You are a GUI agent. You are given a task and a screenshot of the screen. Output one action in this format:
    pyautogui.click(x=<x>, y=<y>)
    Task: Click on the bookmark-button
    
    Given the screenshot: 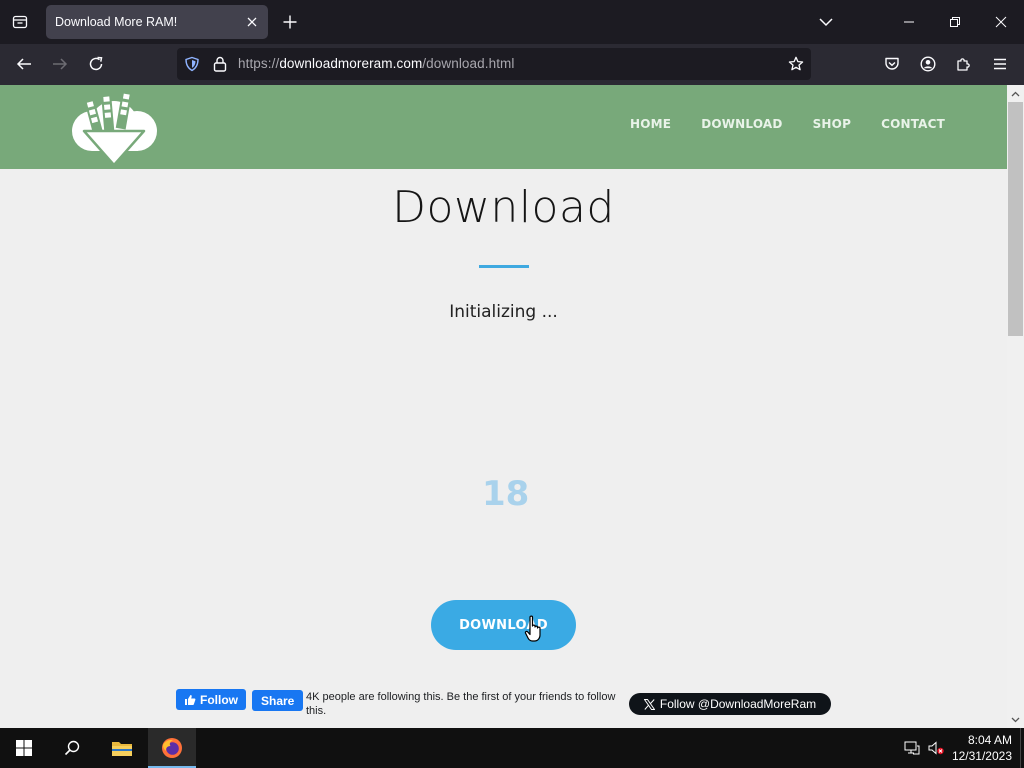 What is the action you would take?
    pyautogui.click(x=796, y=64)
    